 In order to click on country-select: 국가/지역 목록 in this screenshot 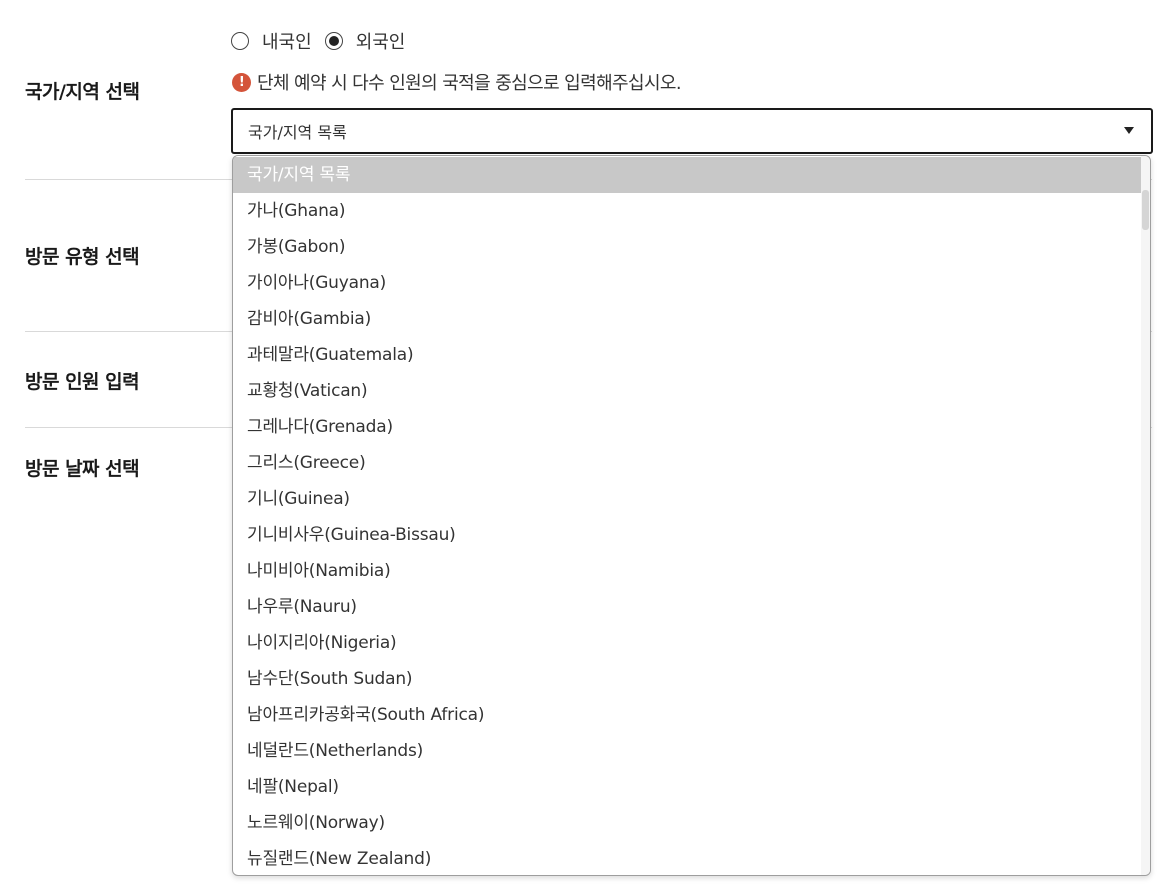, I will do `click(692, 131)`.